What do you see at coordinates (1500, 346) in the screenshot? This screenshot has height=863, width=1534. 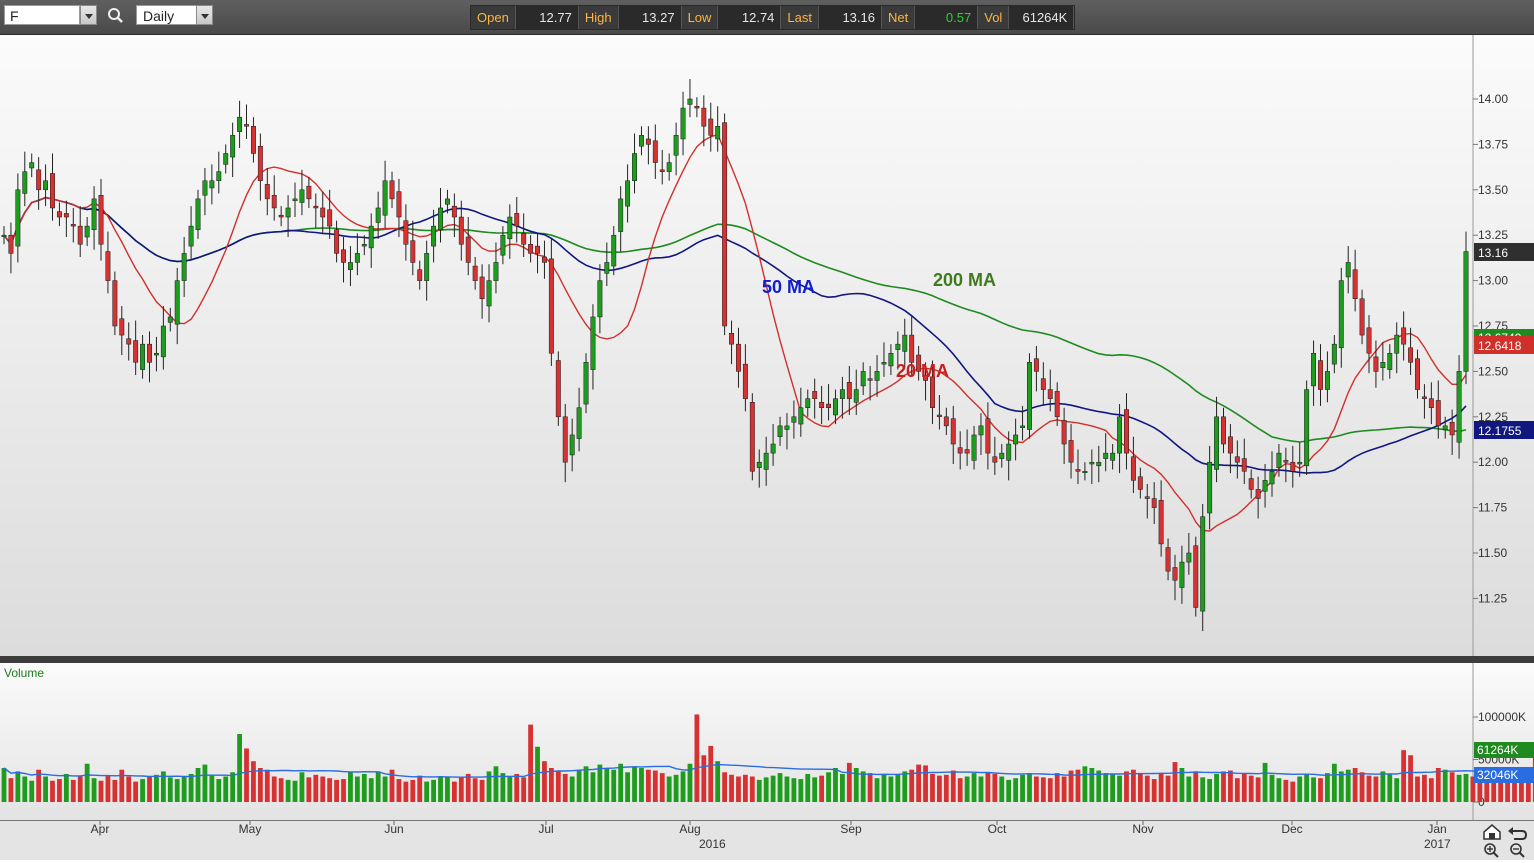 I see `marker-ma20-text: 12.6418` at bounding box center [1500, 346].